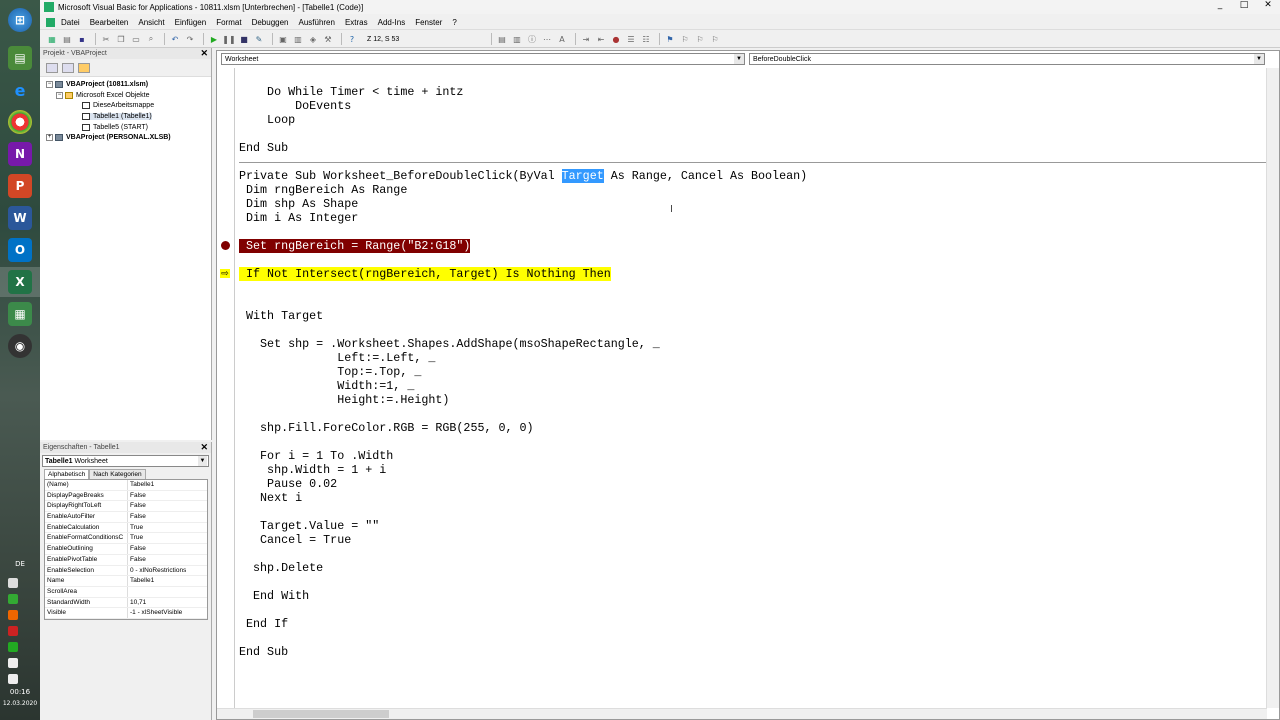  What do you see at coordinates (136, 39) in the screenshot?
I see `paste-icon: ▭` at bounding box center [136, 39].